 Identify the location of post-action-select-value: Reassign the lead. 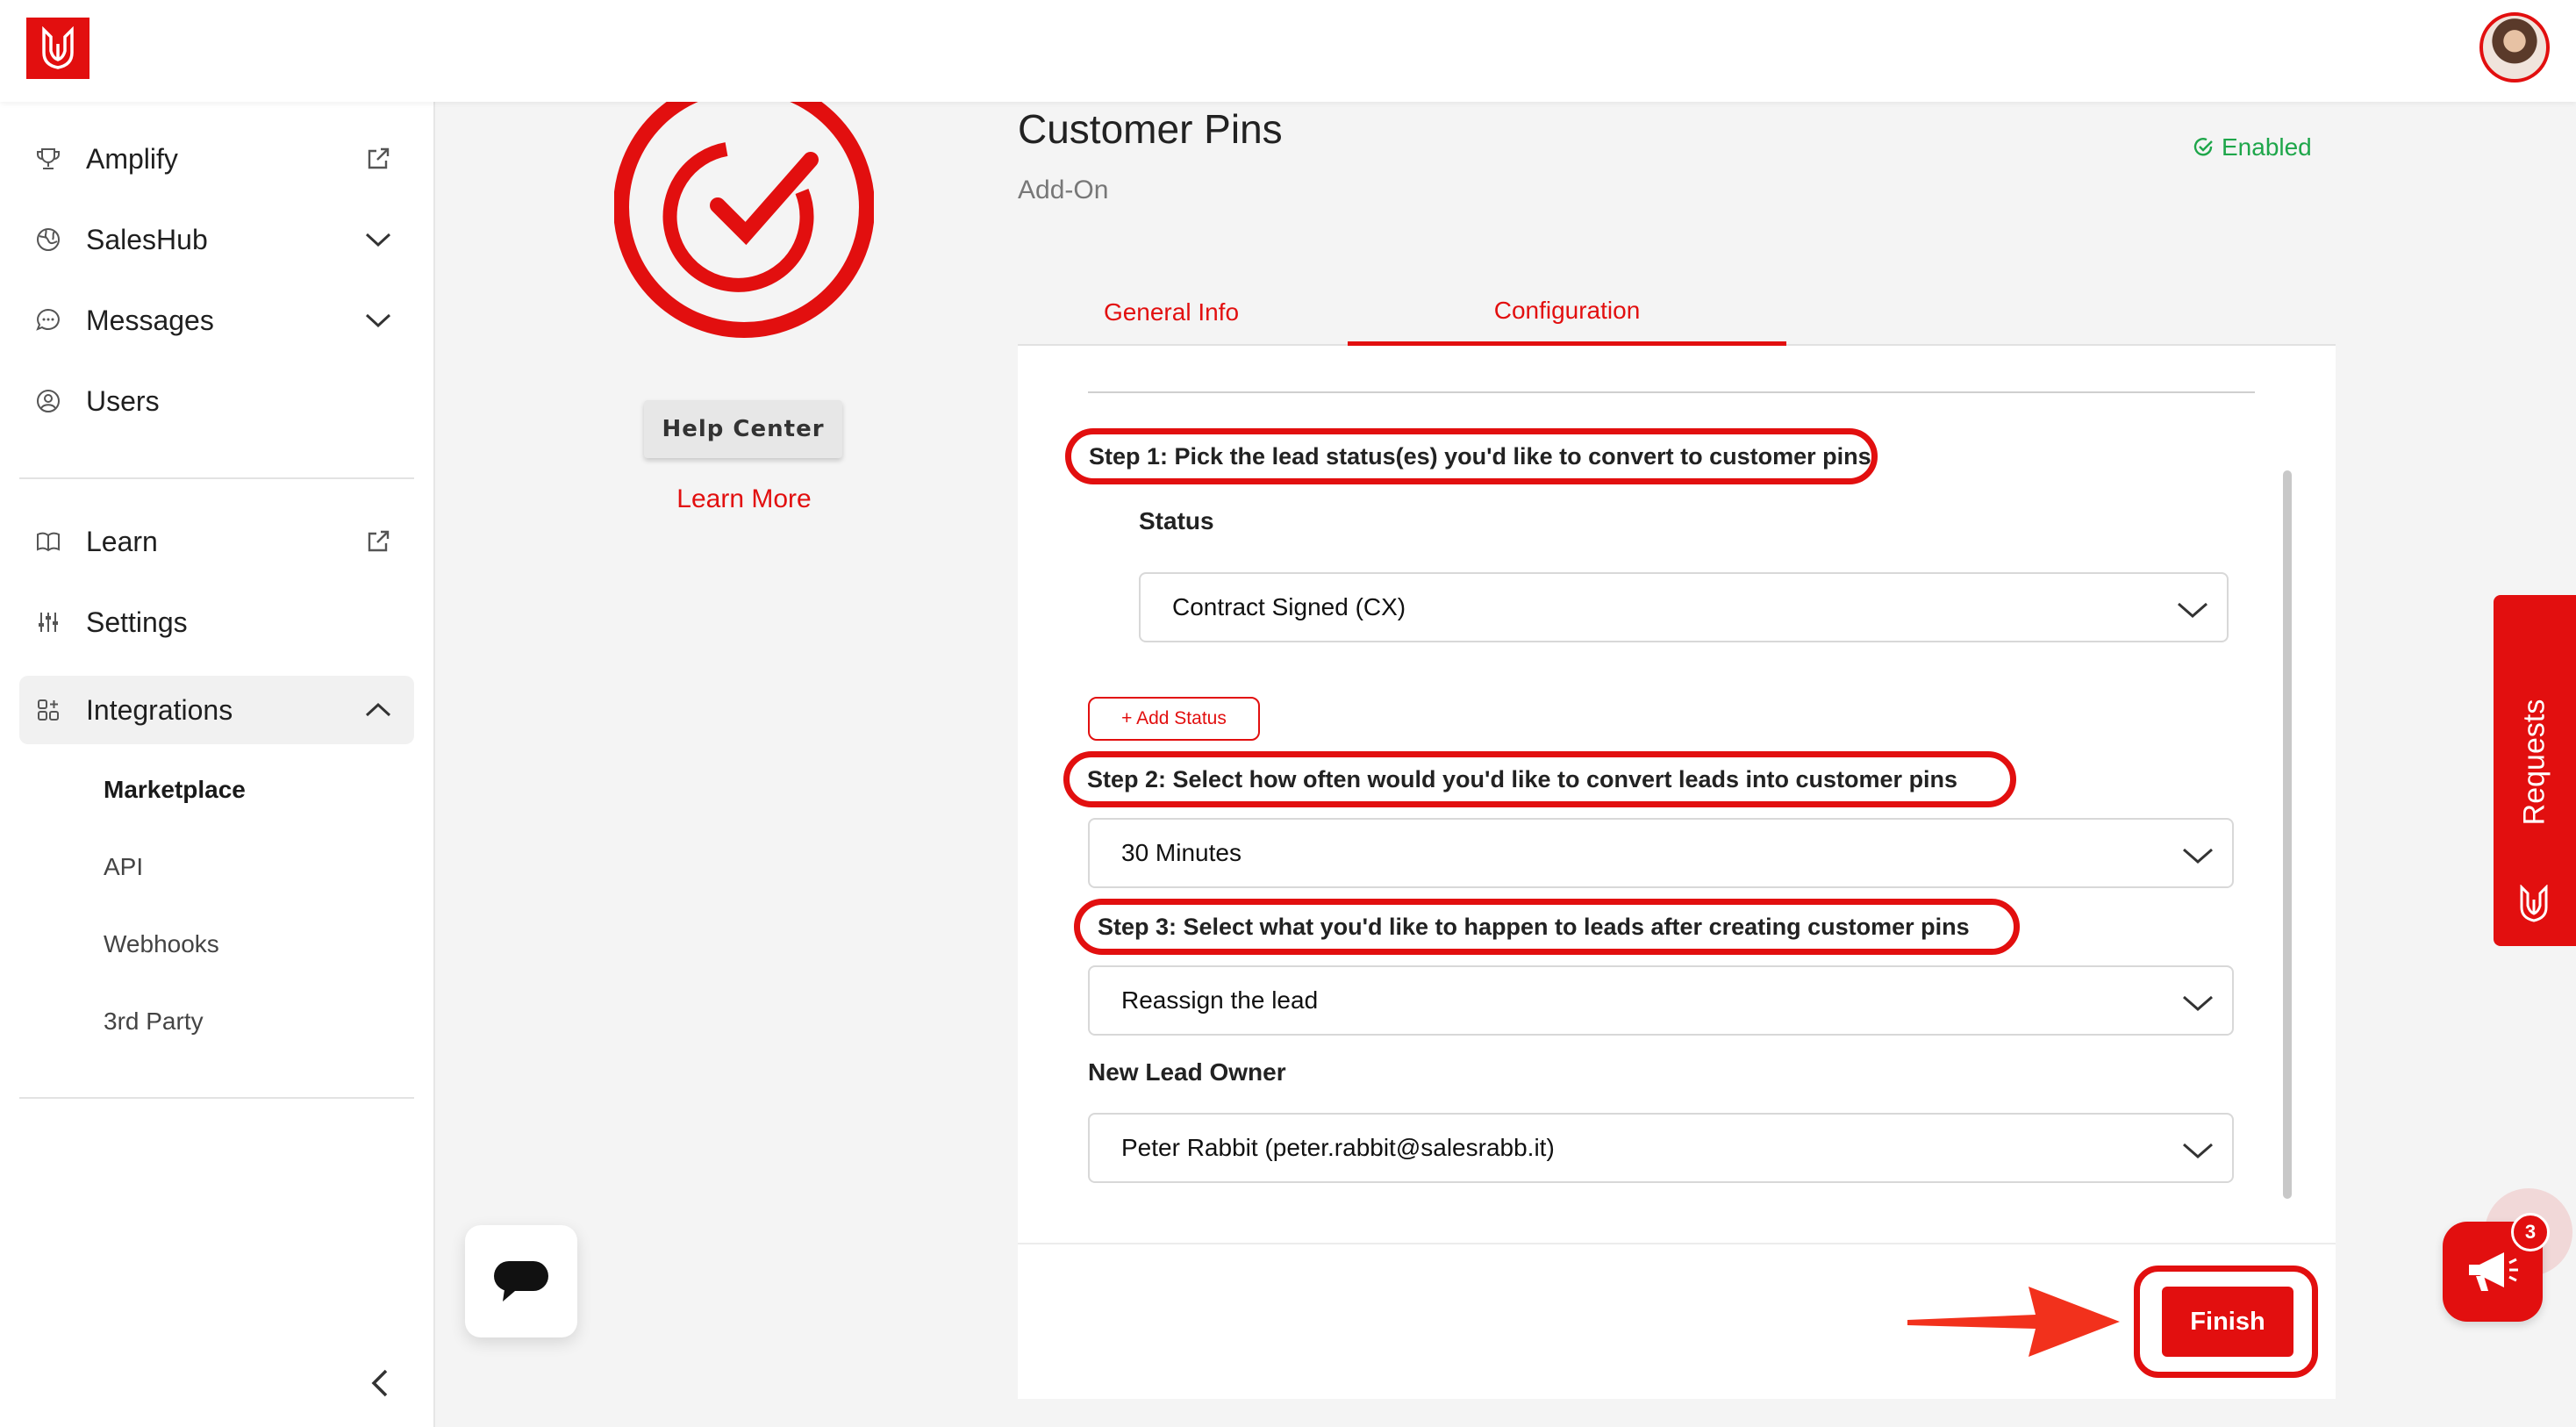
(1220, 1000).